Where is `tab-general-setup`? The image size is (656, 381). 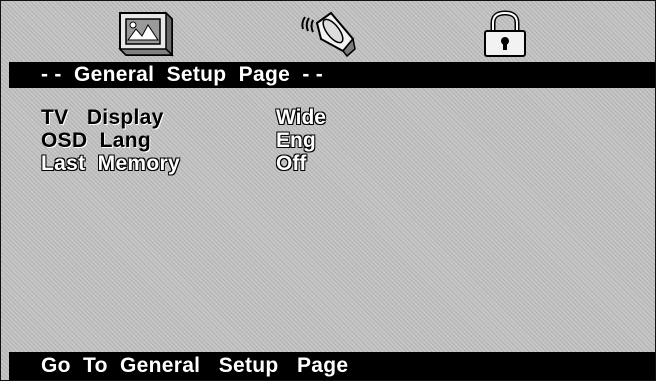 tab-general-setup is located at coordinates (146, 34).